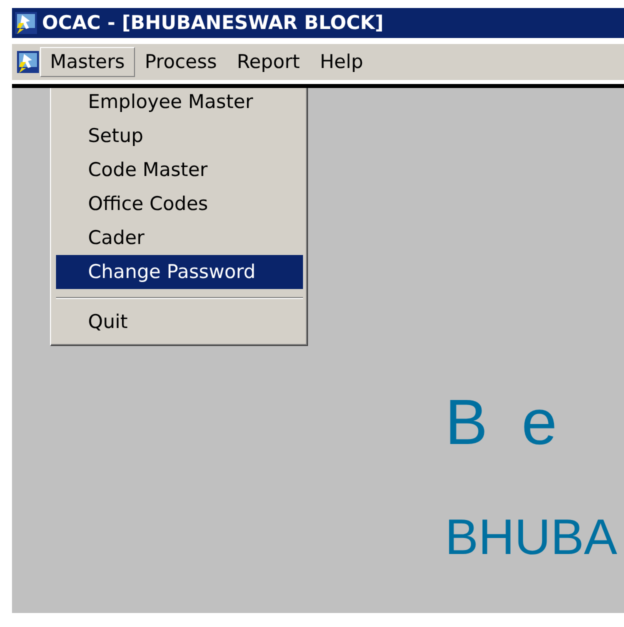 Image resolution: width=624 pixels, height=627 pixels. Describe the element at coordinates (180, 62) in the screenshot. I see `menu-item: Process` at that location.